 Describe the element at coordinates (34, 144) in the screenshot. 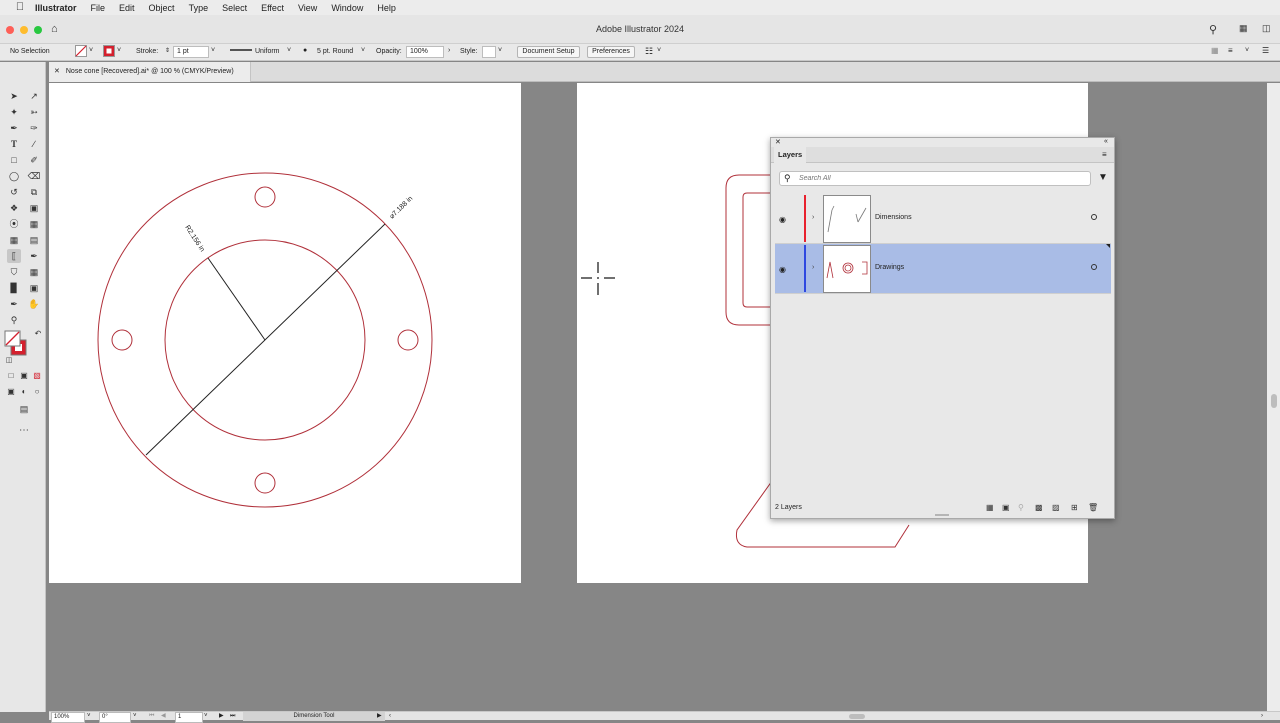

I see `line-segment-tool-icon: ∕` at that location.